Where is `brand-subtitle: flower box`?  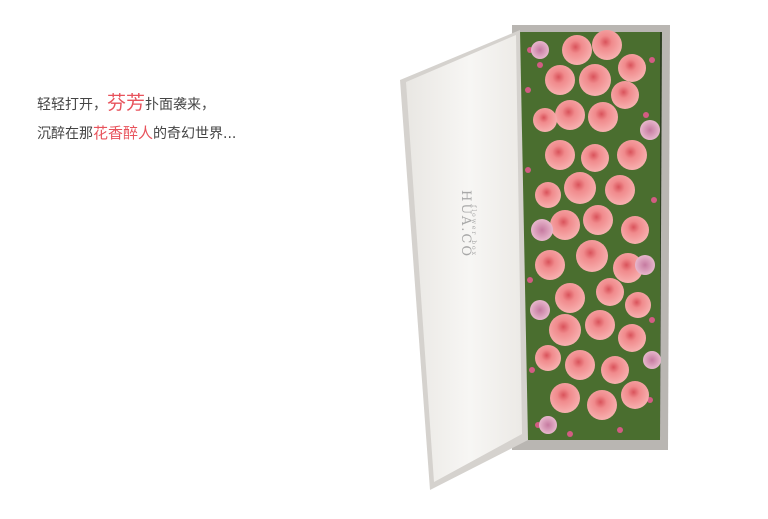 brand-subtitle: flower box is located at coordinates (473, 231).